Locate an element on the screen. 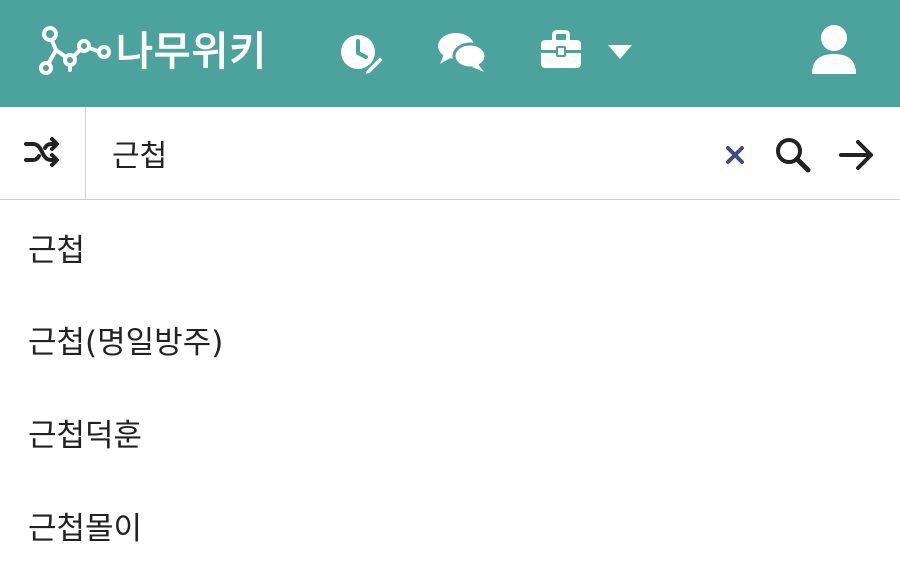  user-menu-button is located at coordinates (834, 50).